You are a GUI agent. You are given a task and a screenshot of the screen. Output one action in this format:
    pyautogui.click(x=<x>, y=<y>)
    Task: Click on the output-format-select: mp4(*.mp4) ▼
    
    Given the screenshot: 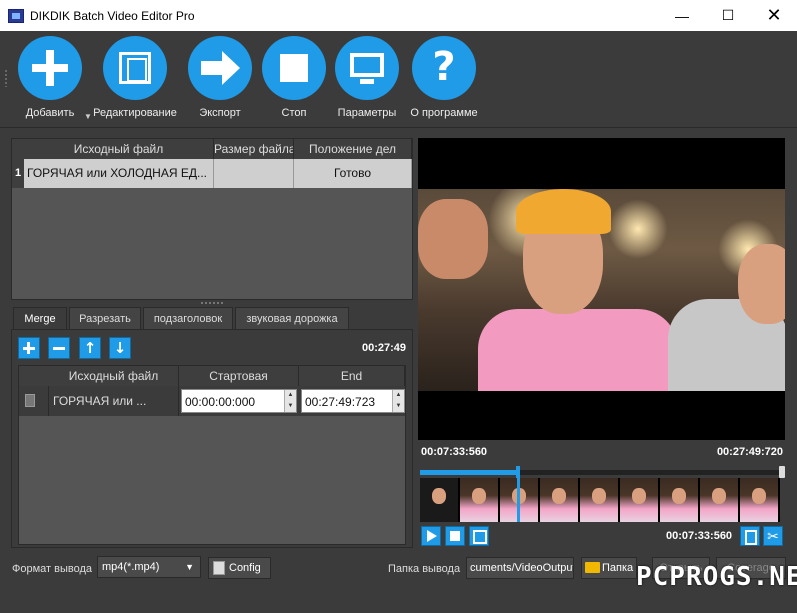 What is the action you would take?
    pyautogui.click(x=149, y=567)
    